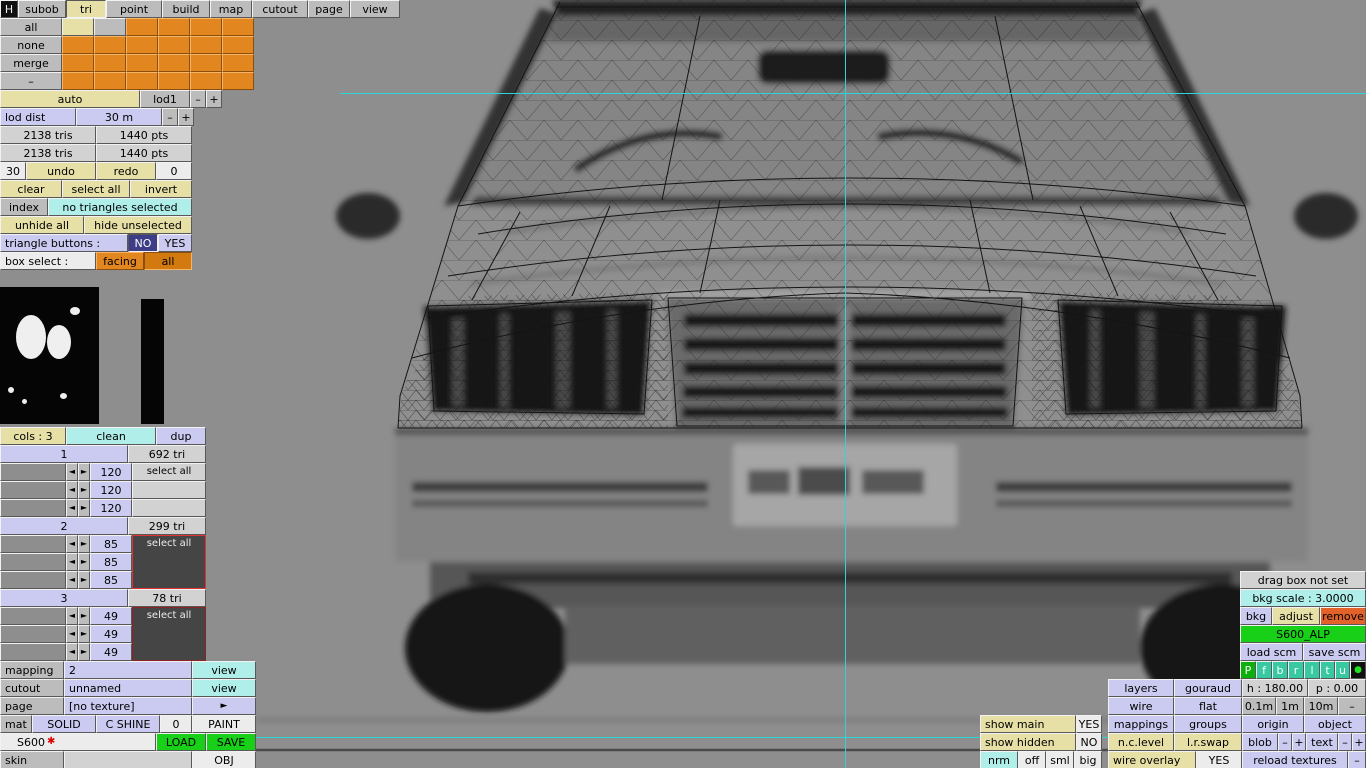 This screenshot has height=768, width=1366. Describe the element at coordinates (1327, 670) in the screenshot. I see `view-top-button: t` at that location.